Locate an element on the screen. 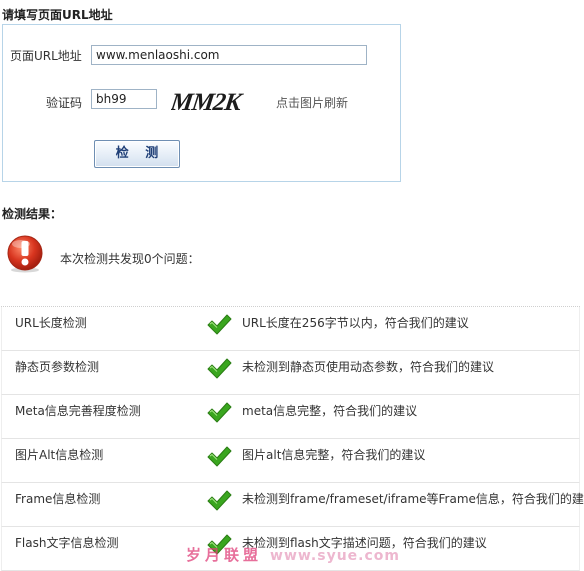 This screenshot has height=571, width=584. result-check-name: Meta信息完善程度检测 is located at coordinates (78, 411).